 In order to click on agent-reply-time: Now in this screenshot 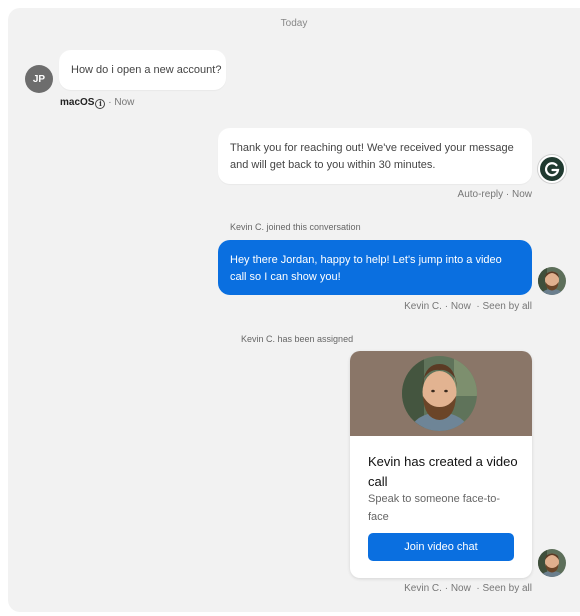, I will do `click(460, 306)`.